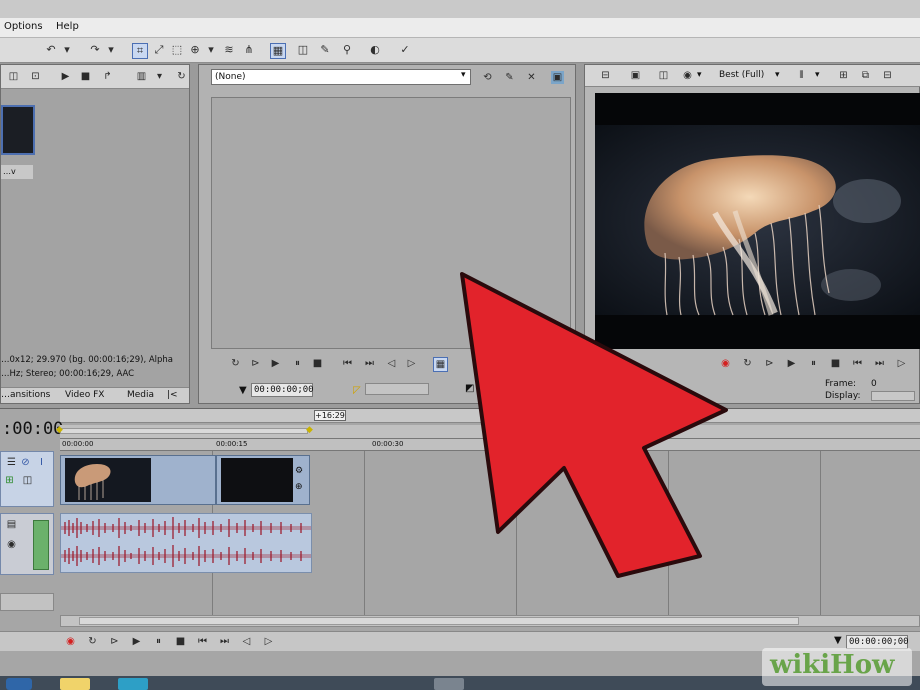 The height and width of the screenshot is (690, 920). What do you see at coordinates (347, 50) in the screenshot?
I see `search-icon: ⚲` at bounding box center [347, 50].